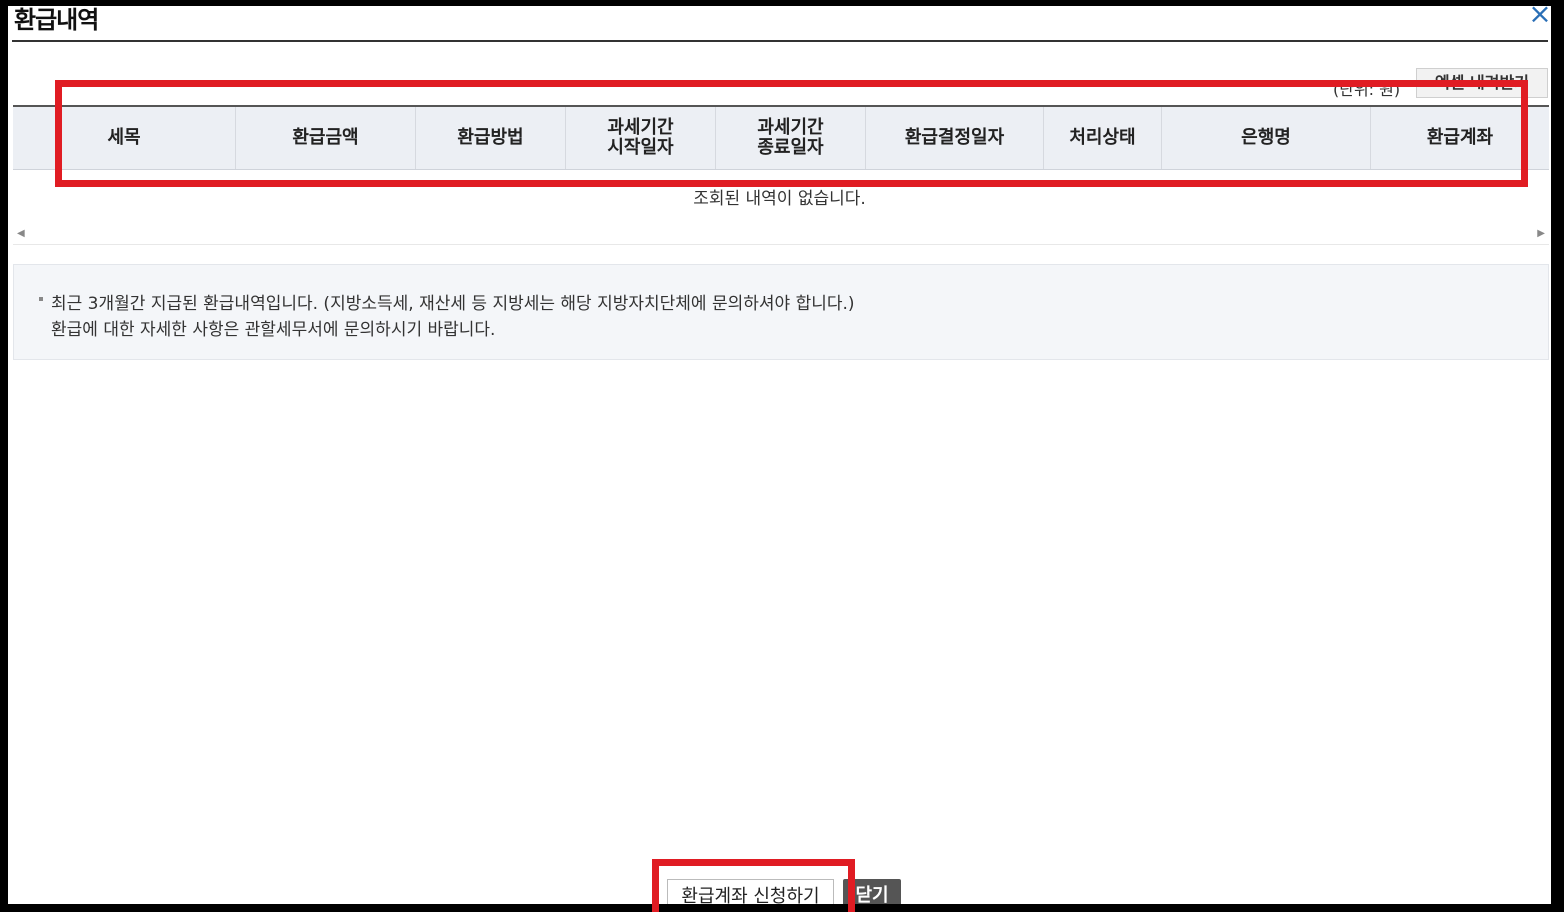 The image size is (1564, 912). What do you see at coordinates (781, 235) in the screenshot?
I see `horizontal-scrollbar: ◀ ▶` at bounding box center [781, 235].